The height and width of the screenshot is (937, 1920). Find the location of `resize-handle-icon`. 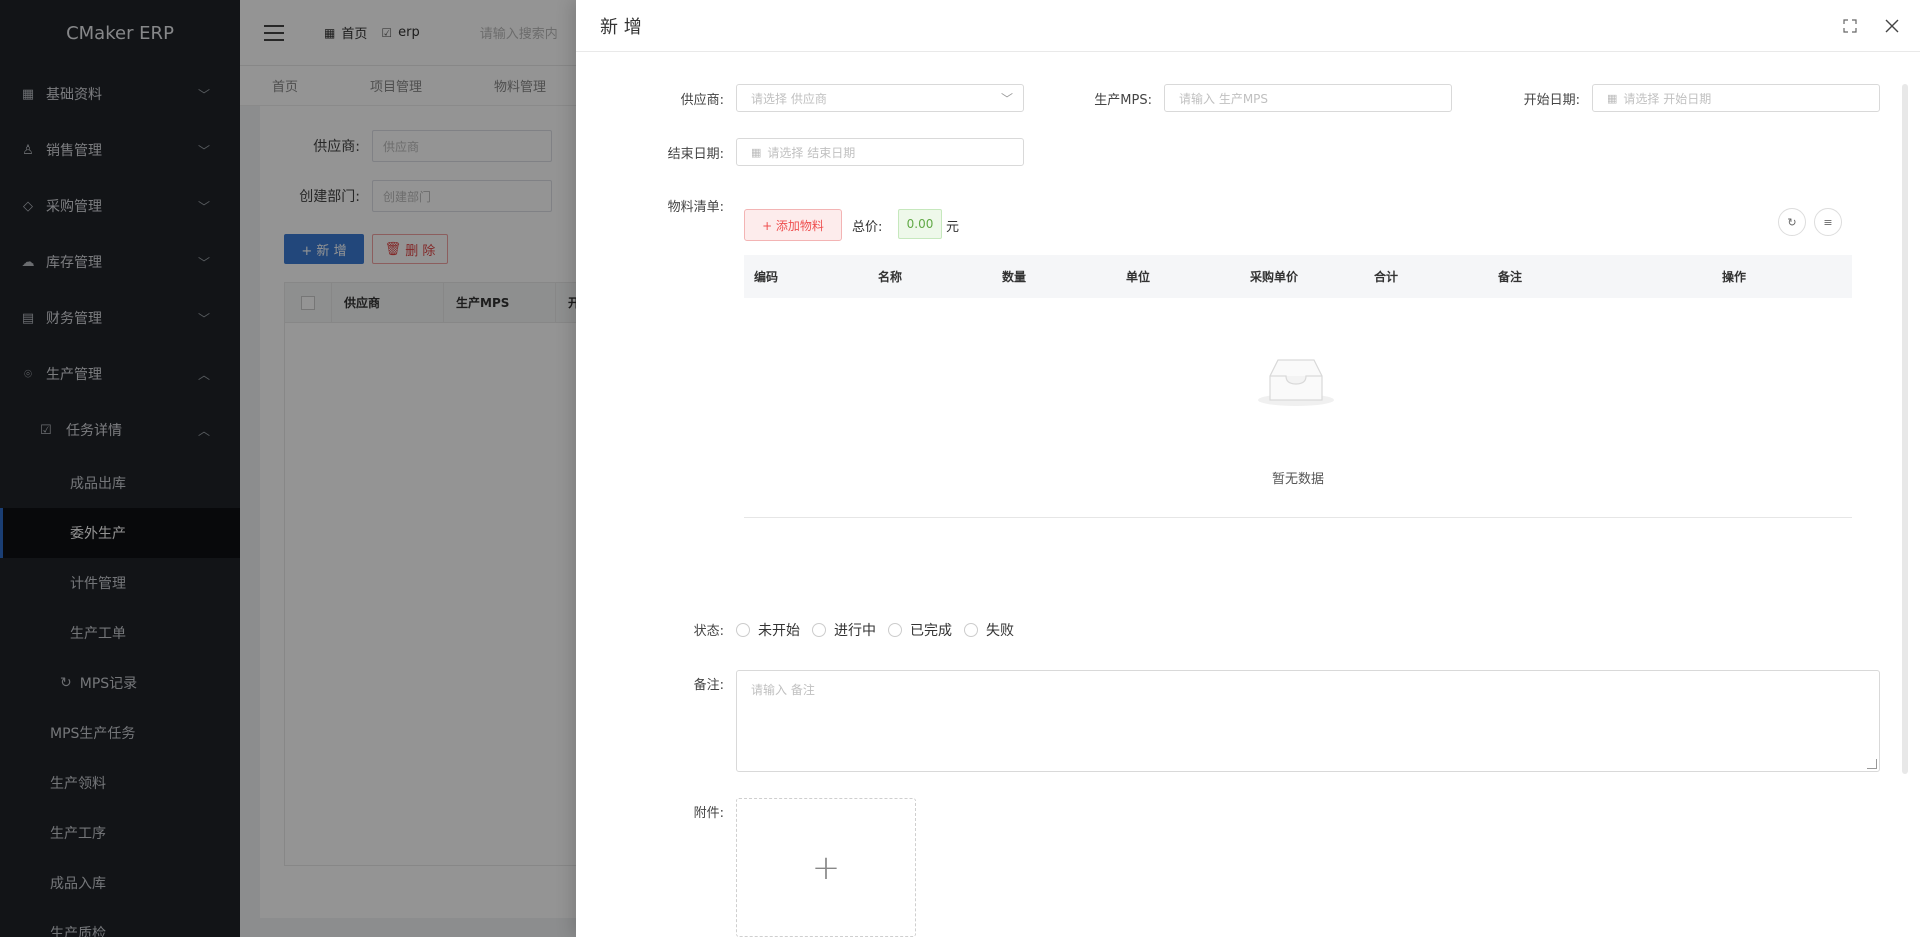

resize-handle-icon is located at coordinates (1872, 764).